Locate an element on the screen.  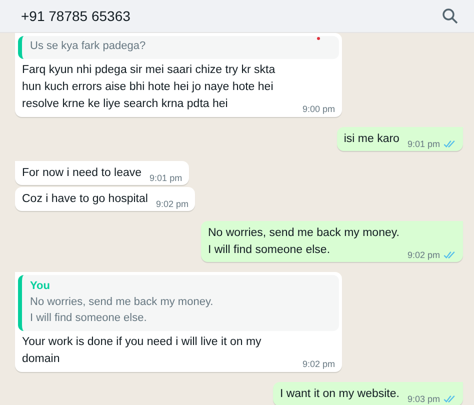
contact-name: +91 78785 65363 is located at coordinates (75, 16).